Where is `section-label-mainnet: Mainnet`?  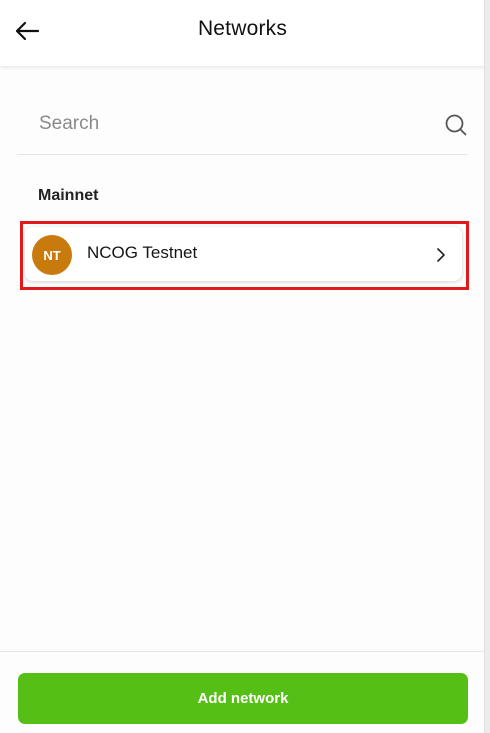
section-label-mainnet: Mainnet is located at coordinates (68, 195).